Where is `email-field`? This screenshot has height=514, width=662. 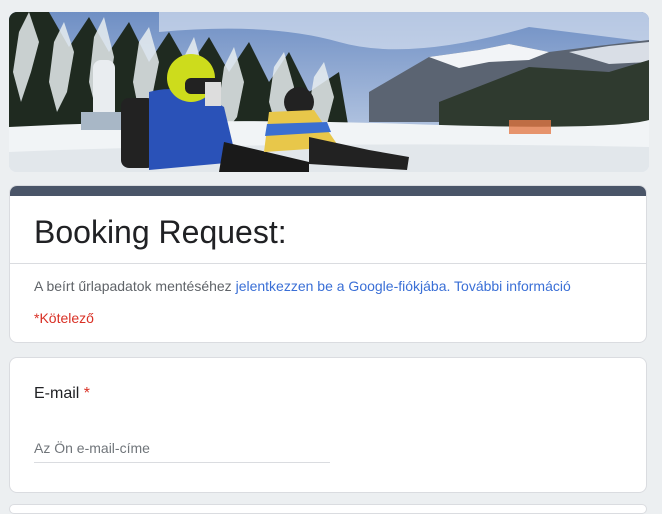
email-field is located at coordinates (182, 448).